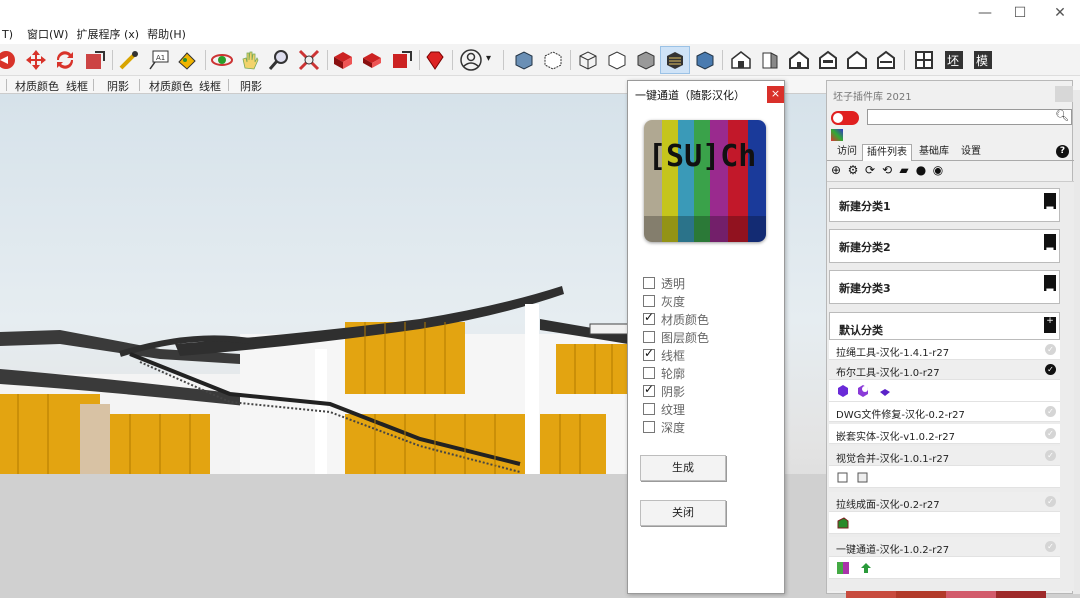 This screenshot has height=598, width=1080. What do you see at coordinates (664, 354) in the screenshot?
I see `option-wireframe: 线框` at bounding box center [664, 354].